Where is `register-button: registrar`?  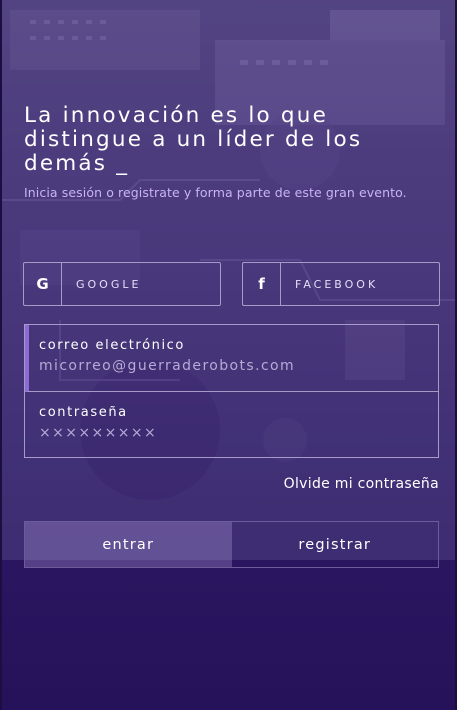
register-button: registrar is located at coordinates (335, 544).